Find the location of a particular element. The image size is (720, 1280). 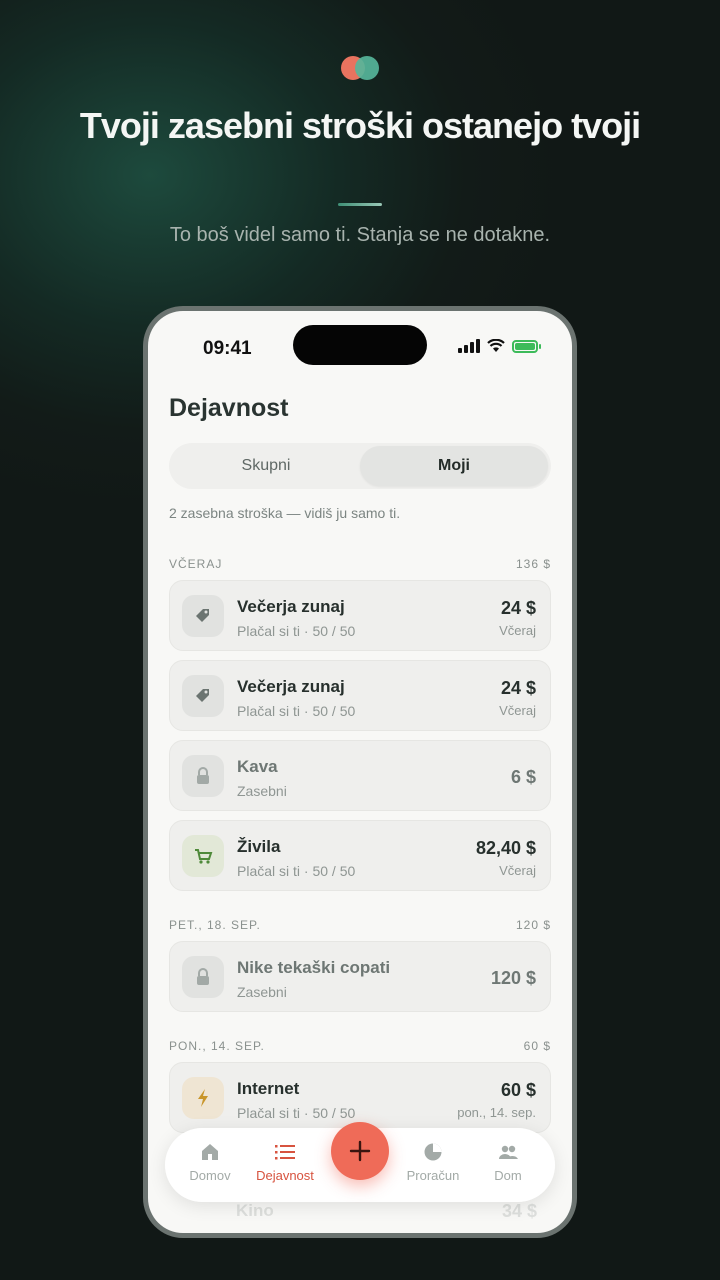

expense-name: Kava is located at coordinates (257, 766).